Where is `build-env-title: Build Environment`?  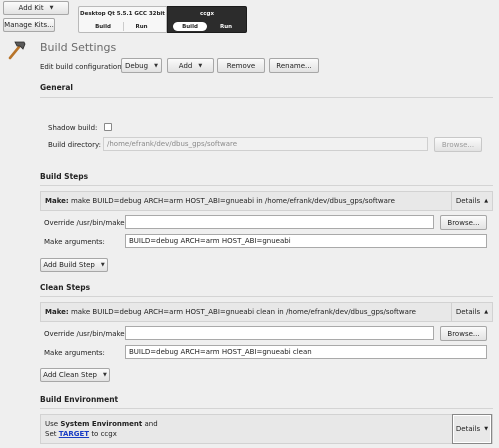
build-env-title: Build Environment is located at coordinates (79, 399).